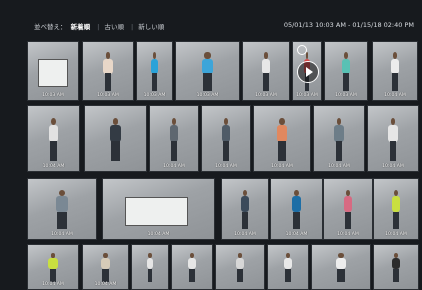 The height and width of the screenshot is (290, 422). Describe the element at coordinates (53, 73) in the screenshot. I see `vehicle-figure` at that location.